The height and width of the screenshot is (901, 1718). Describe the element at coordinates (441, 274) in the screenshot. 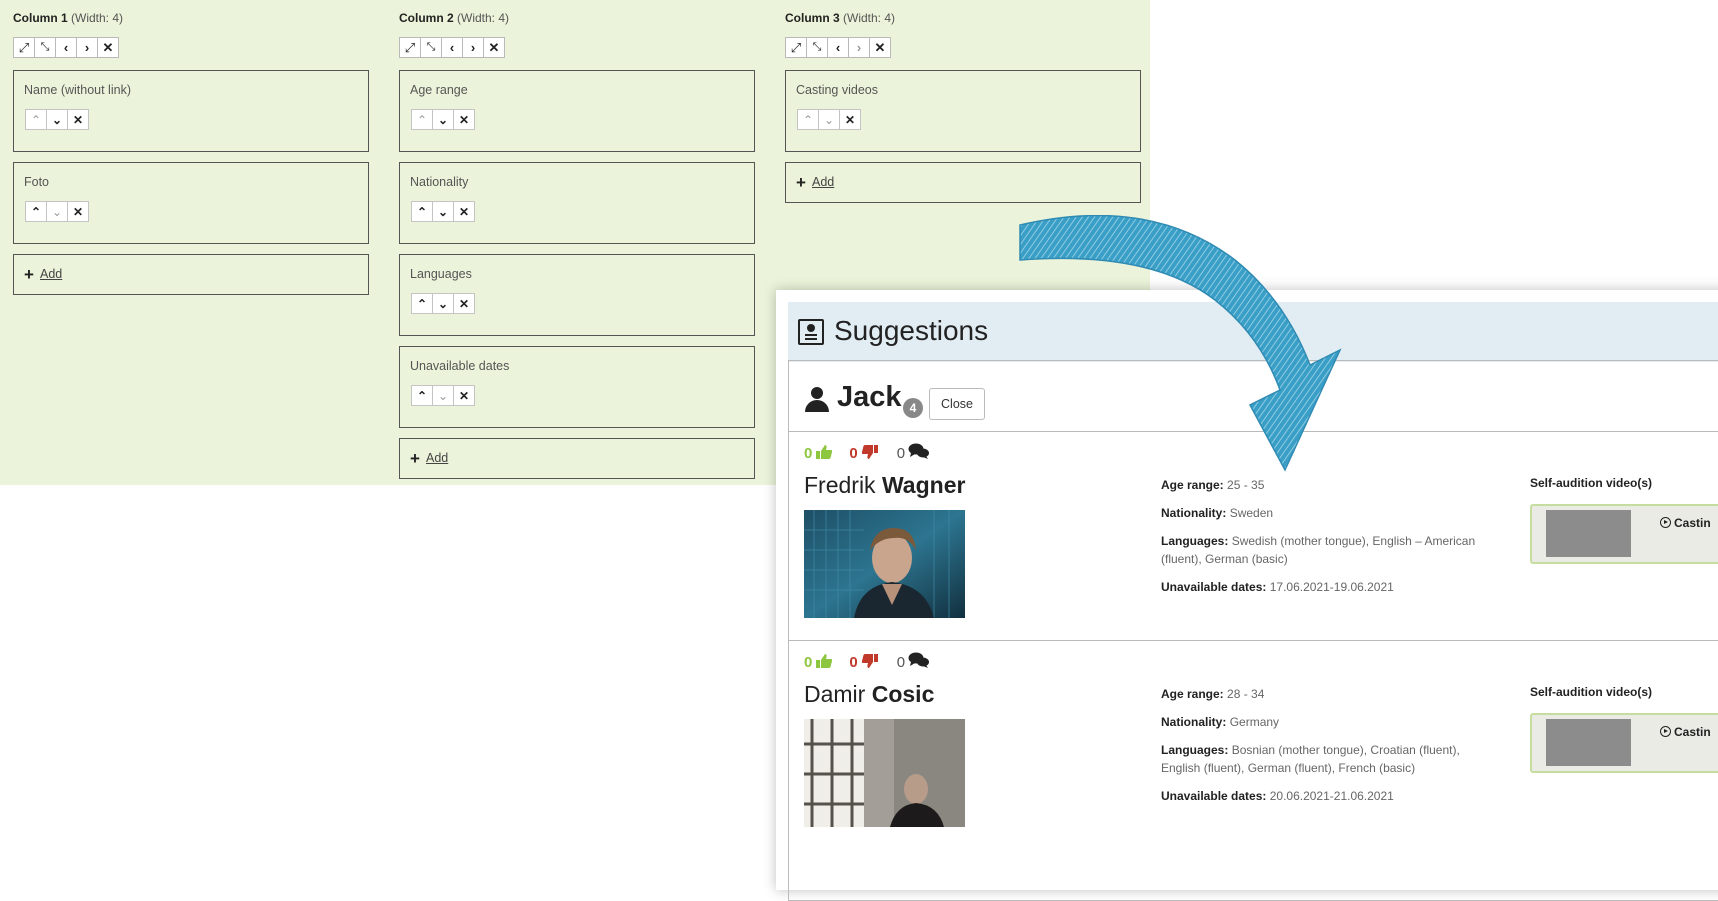

I see `field-label: Languages` at that location.